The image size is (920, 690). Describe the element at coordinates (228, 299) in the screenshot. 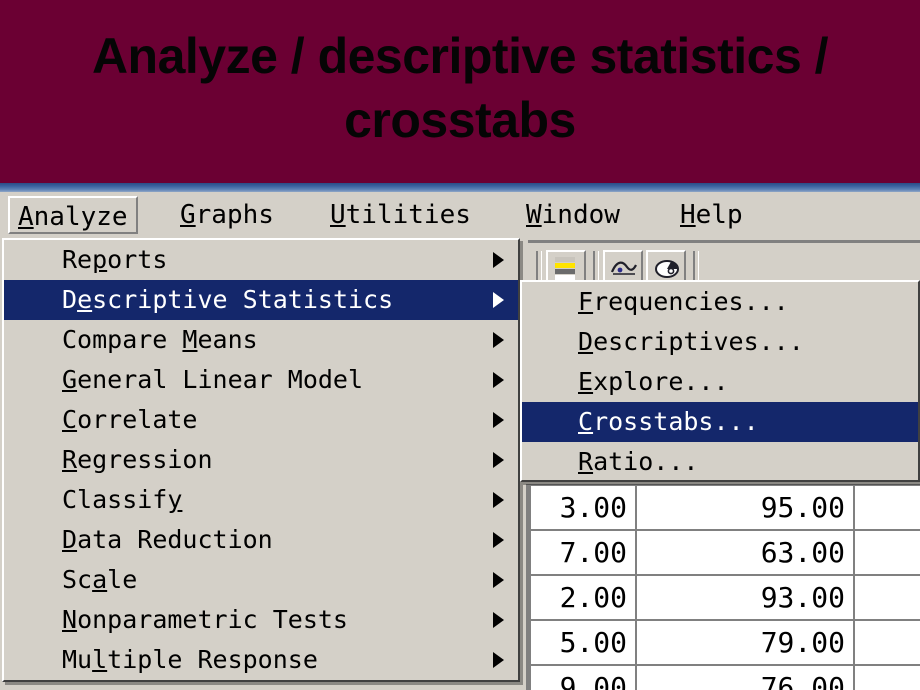

I see `menu-item-label: Descriptive Statistics` at that location.